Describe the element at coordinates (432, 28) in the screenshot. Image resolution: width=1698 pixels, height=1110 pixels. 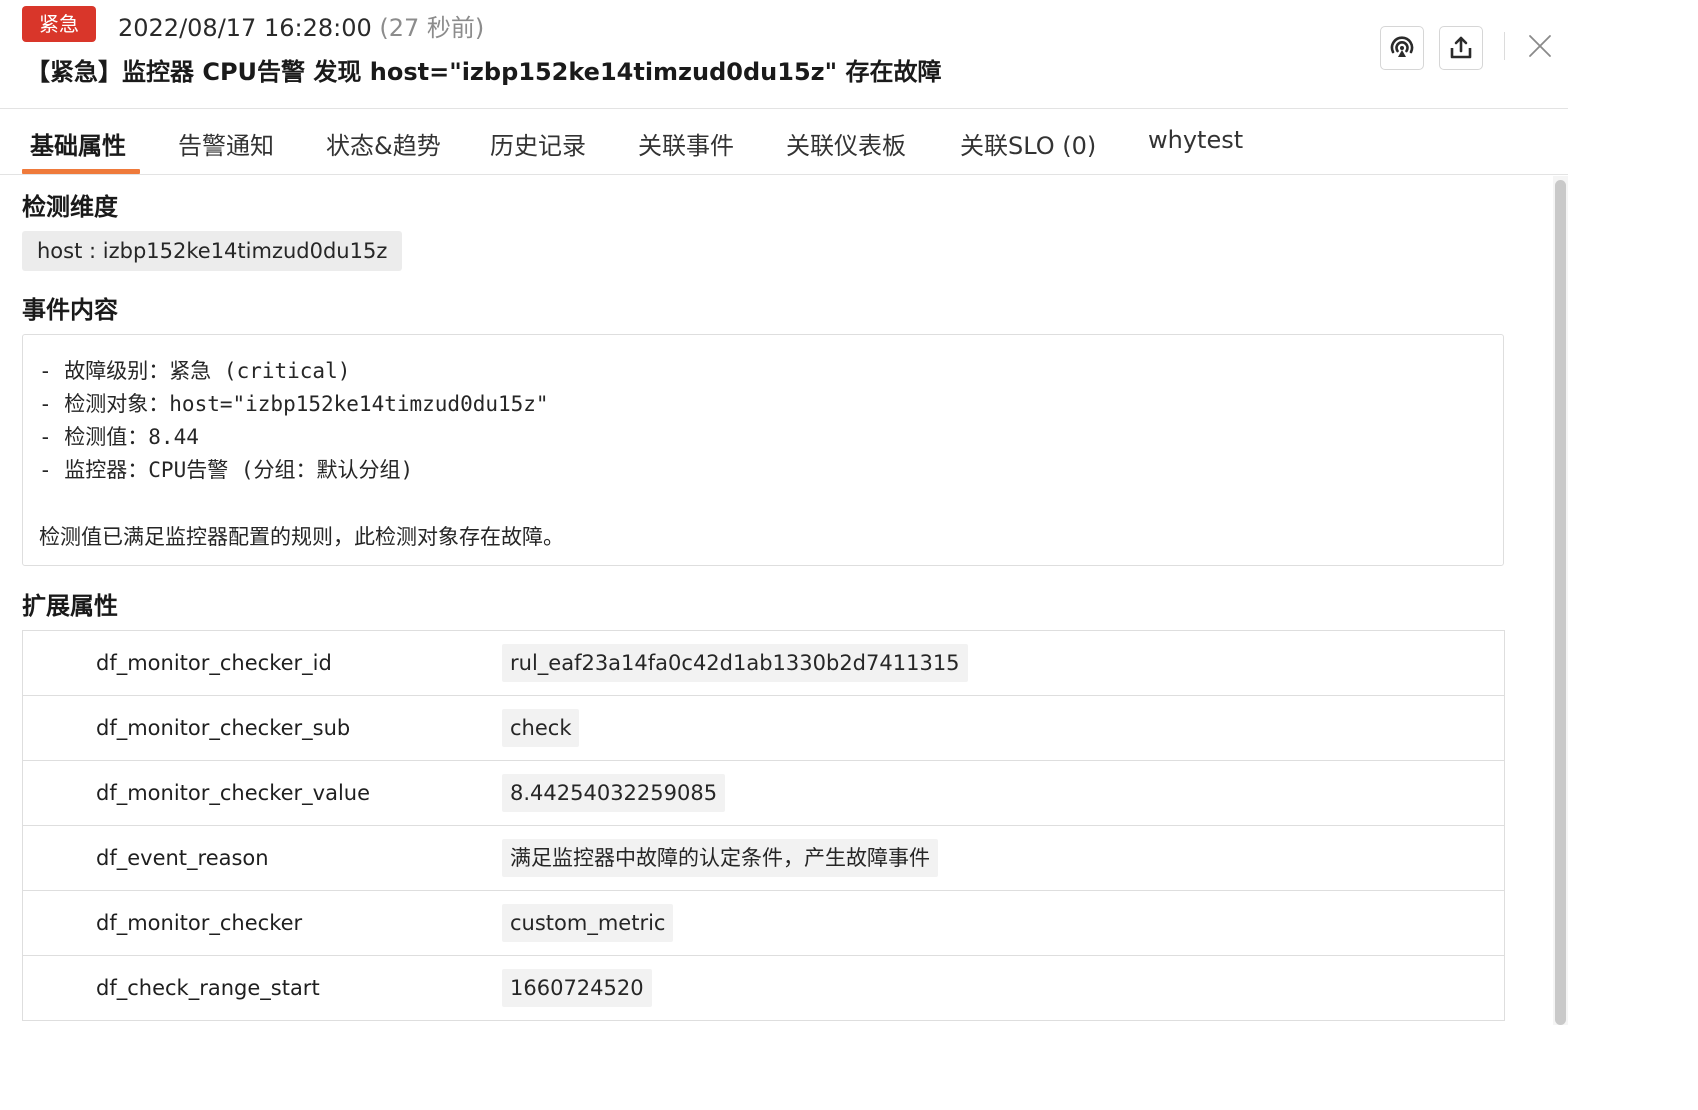
I see `event-time-ago: (27 秒前)` at that location.